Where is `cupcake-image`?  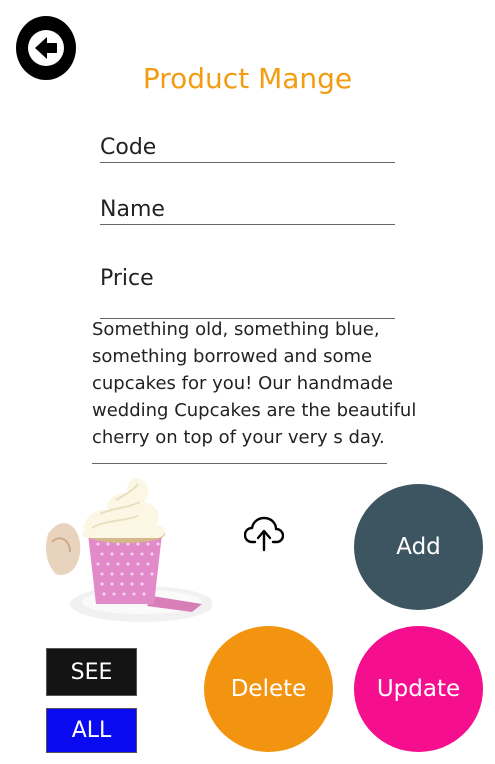 cupcake-image is located at coordinates (129, 550).